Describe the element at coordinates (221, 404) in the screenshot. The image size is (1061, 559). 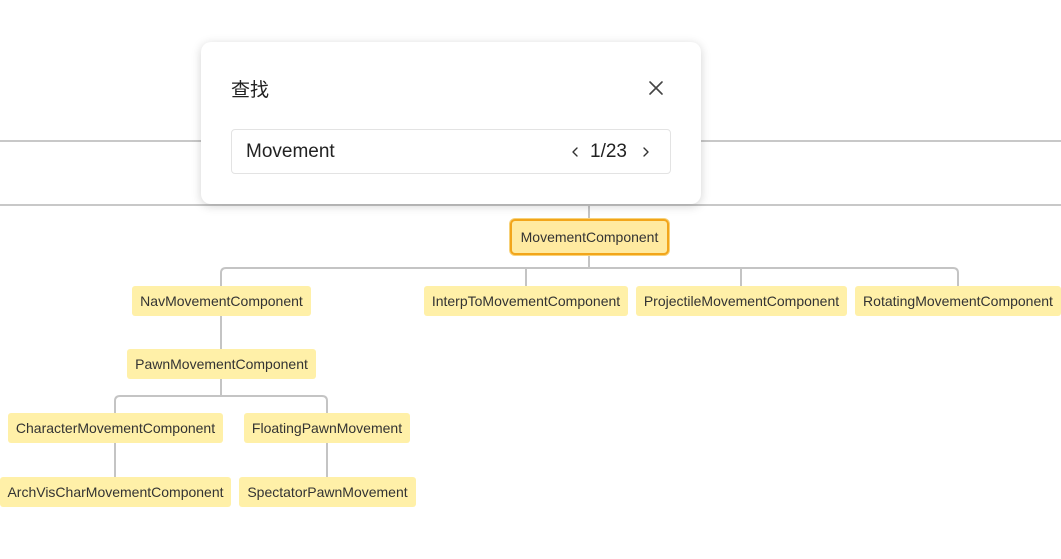
I see `connector-bus-level3` at that location.